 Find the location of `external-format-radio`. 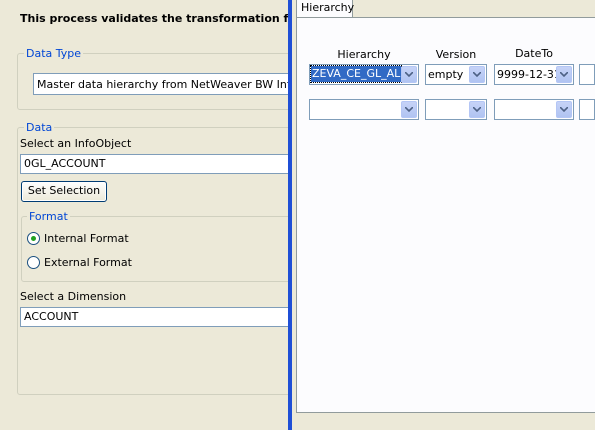

external-format-radio is located at coordinates (33, 262).